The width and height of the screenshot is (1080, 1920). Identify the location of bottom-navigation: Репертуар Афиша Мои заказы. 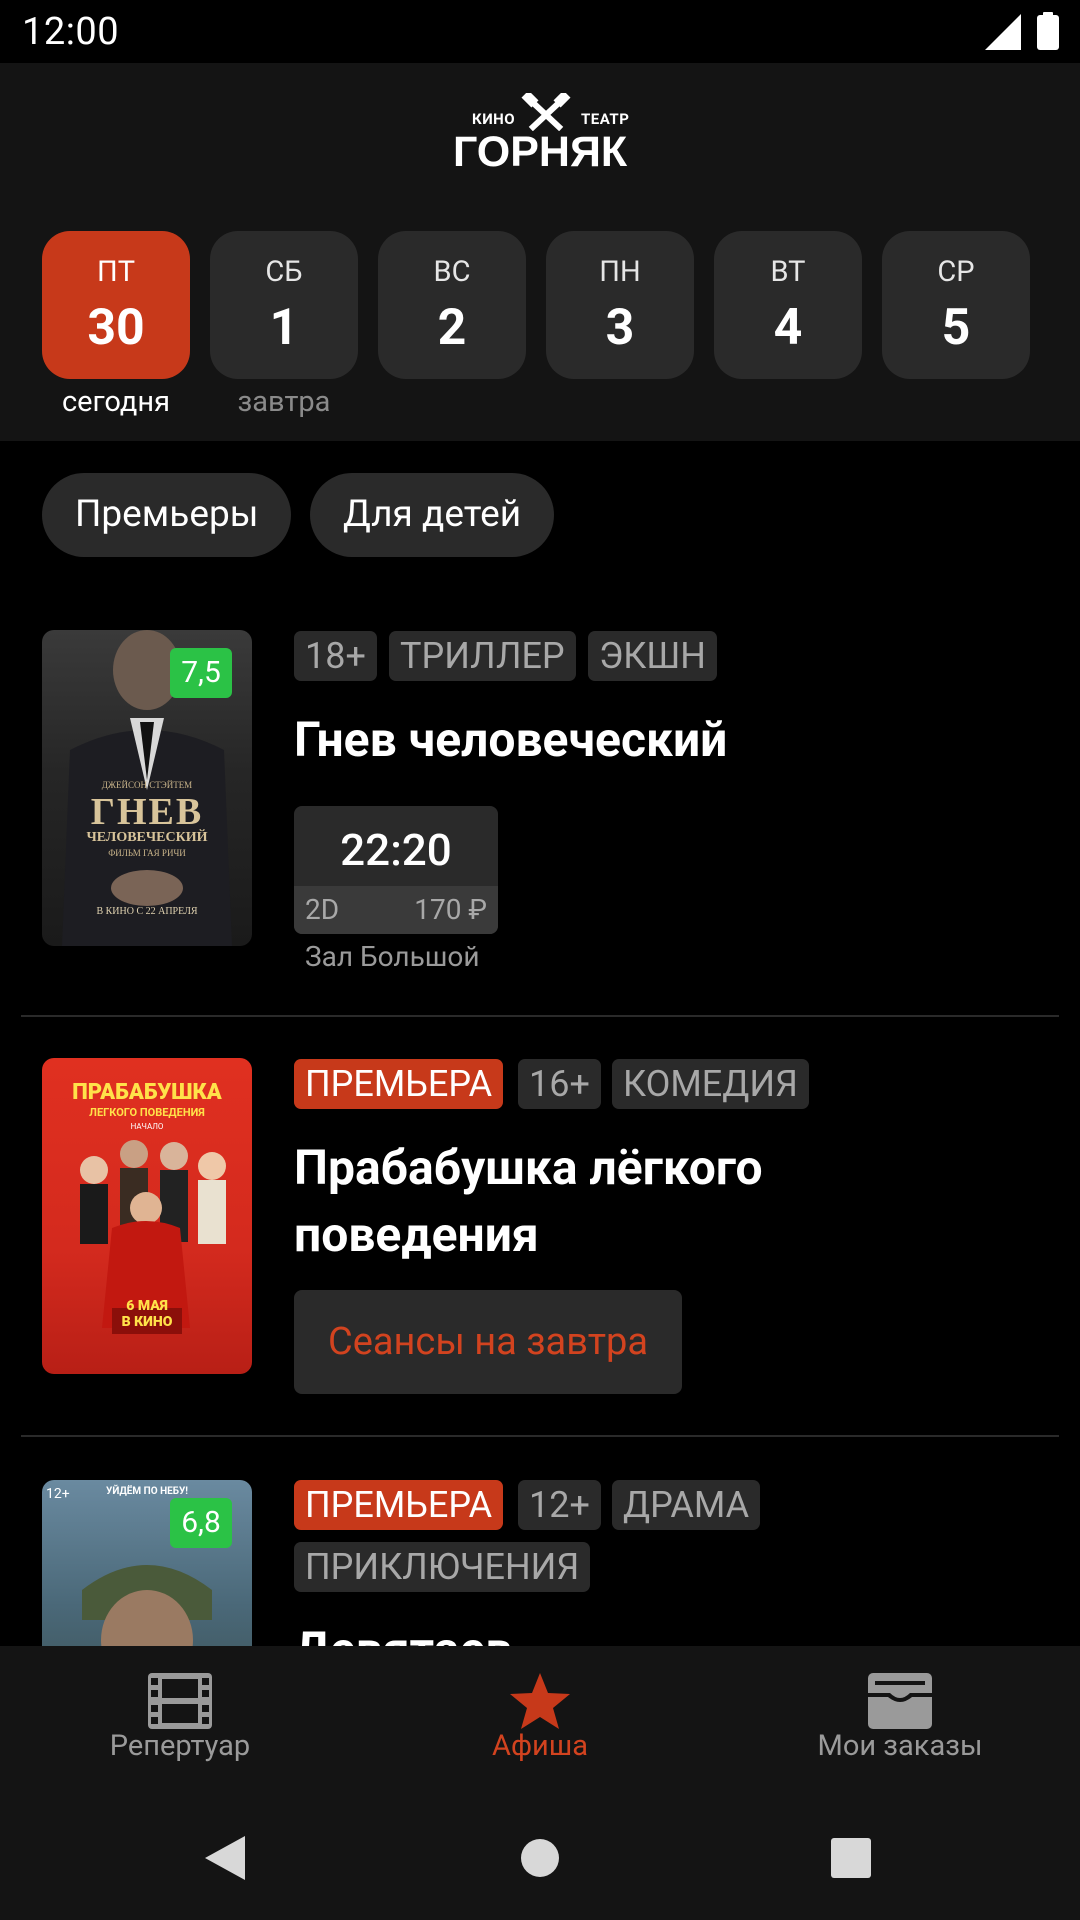
(540, 1709).